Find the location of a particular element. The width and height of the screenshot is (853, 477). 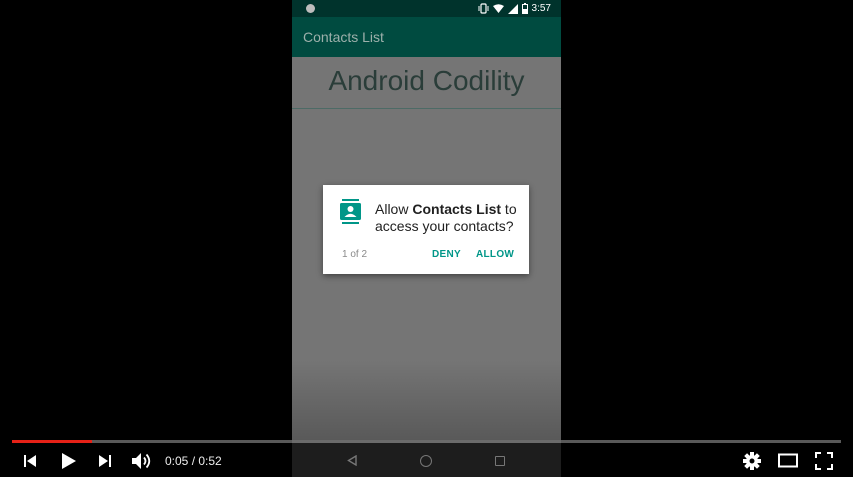

time-display: 0:05 / 0:52 is located at coordinates (193, 461).